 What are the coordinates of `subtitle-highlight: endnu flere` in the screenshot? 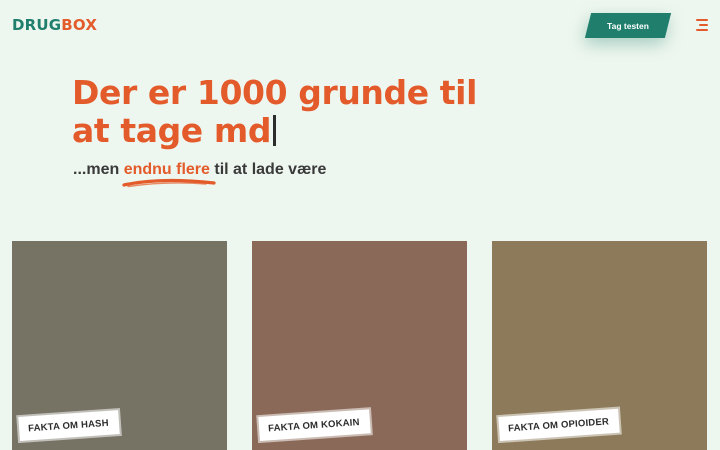 It's located at (166, 169).